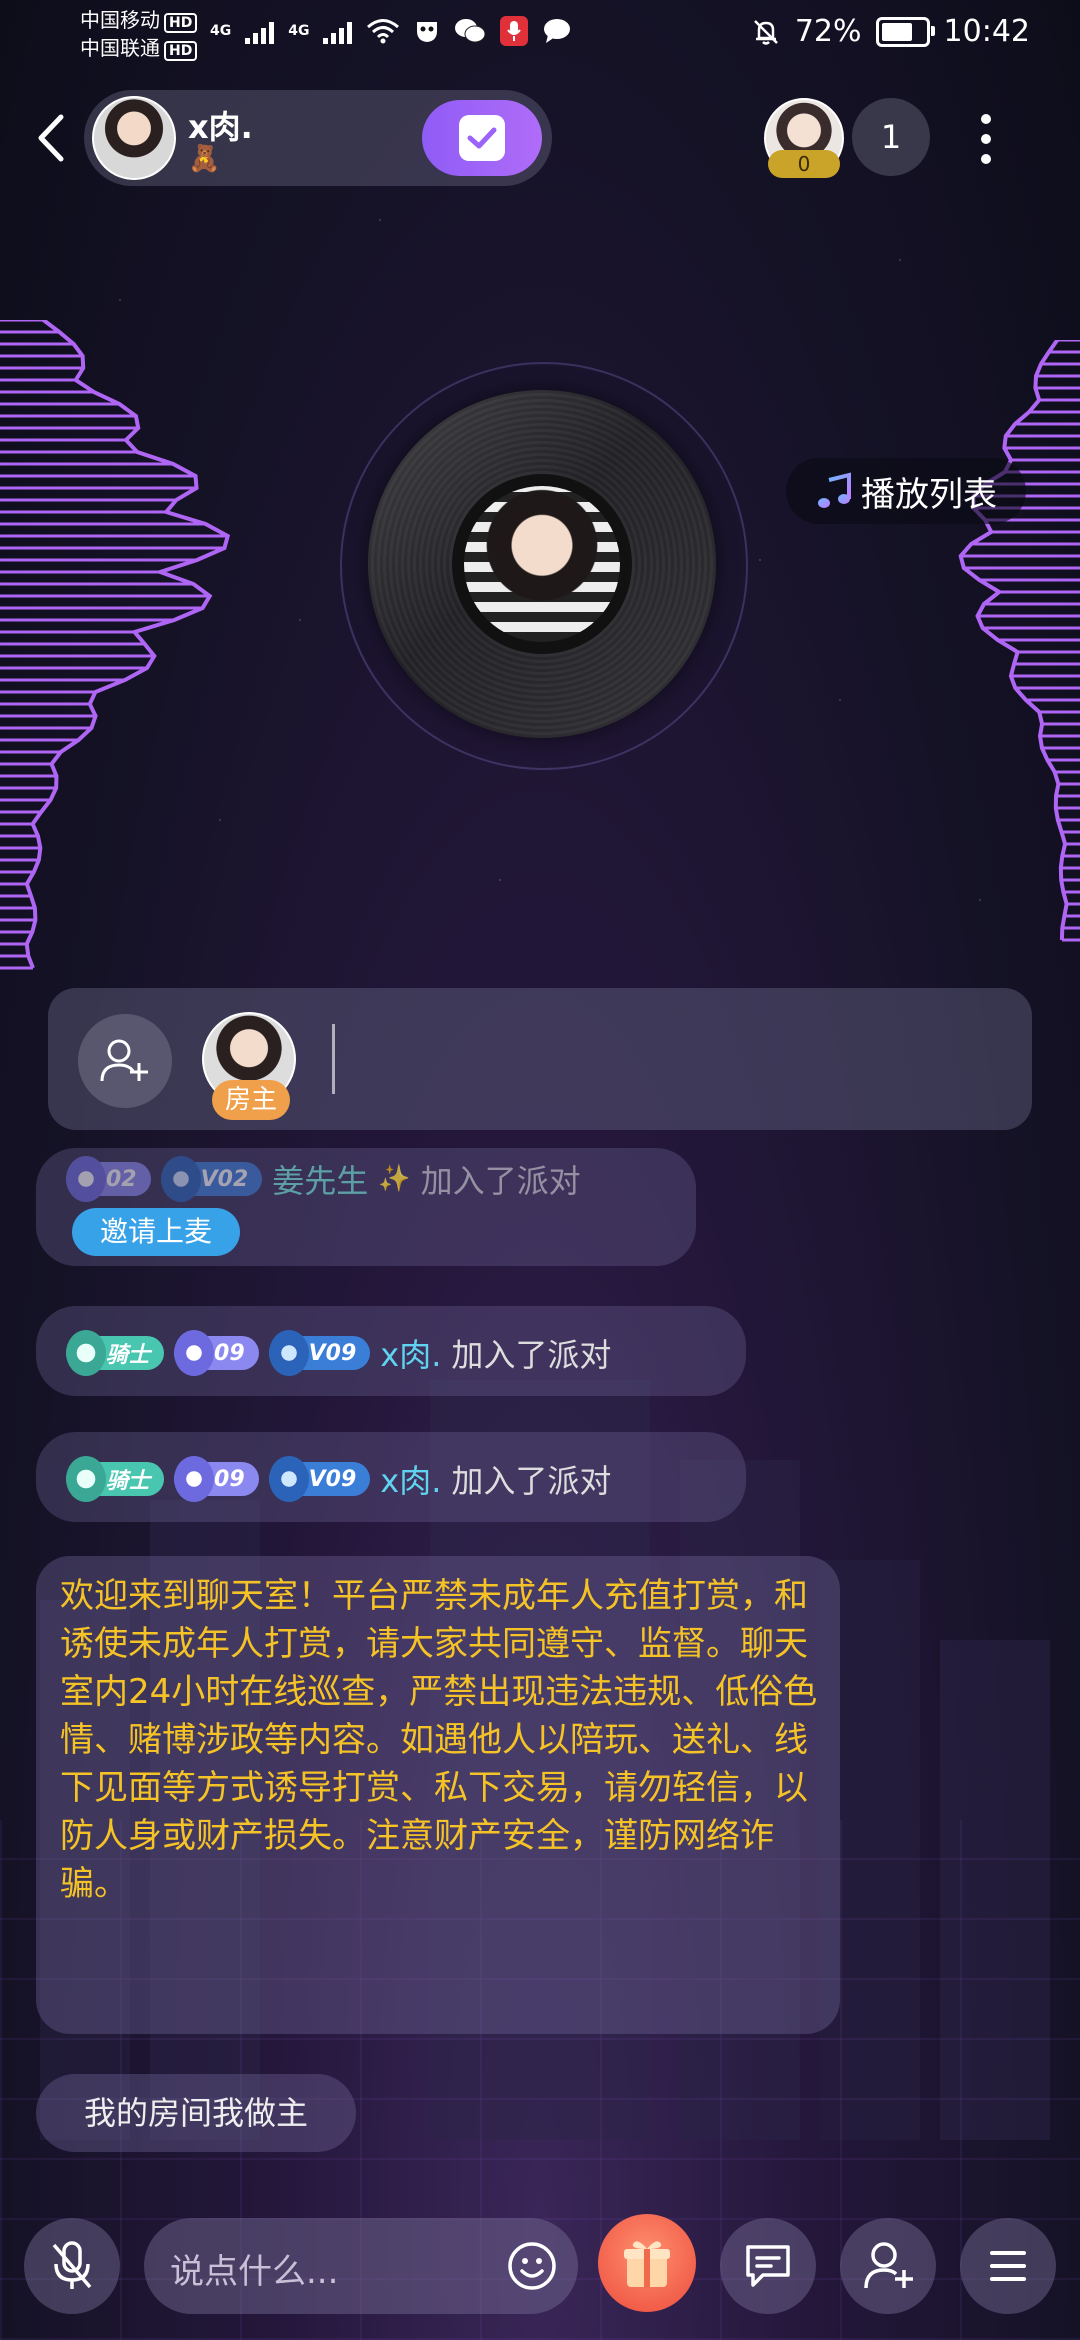 The image size is (1080, 2340). I want to click on playlist-label: 播放列表, so click(929, 494).